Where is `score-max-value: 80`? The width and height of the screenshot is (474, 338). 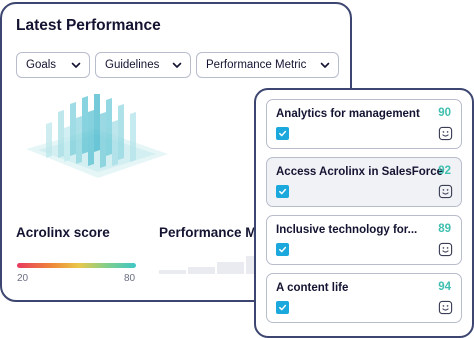 score-max-value: 80 is located at coordinates (130, 278).